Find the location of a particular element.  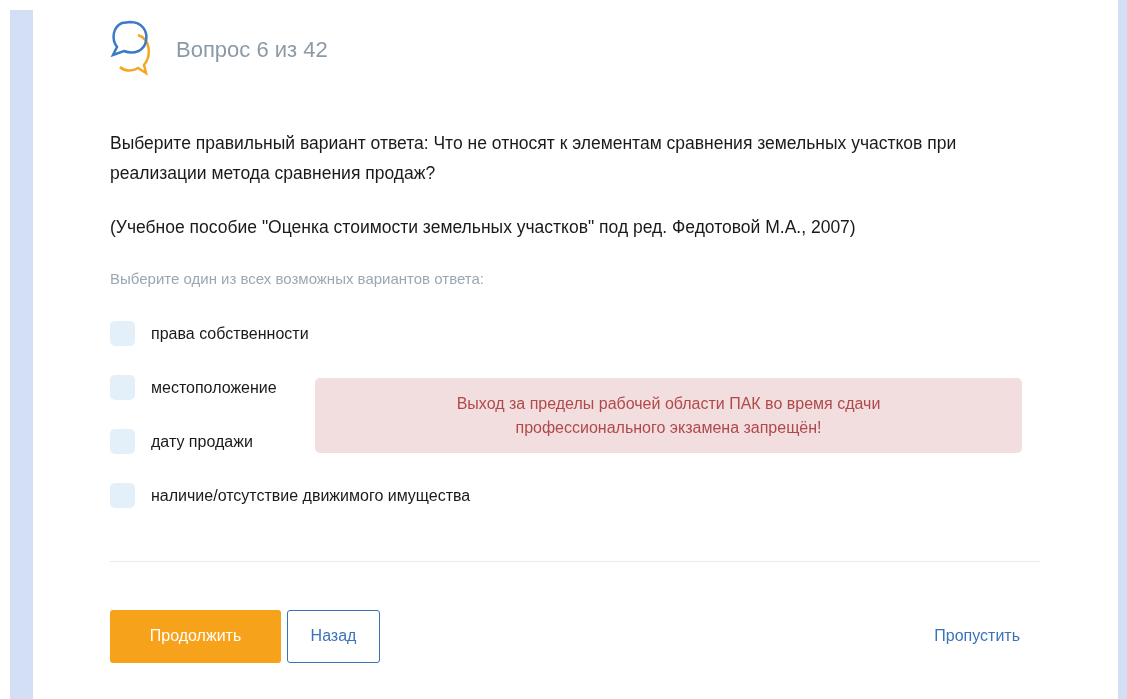

warning-alert: Выход за пределы рабочей области ПАК во время сдачи профессионального экзамена запрещён! is located at coordinates (668, 415).